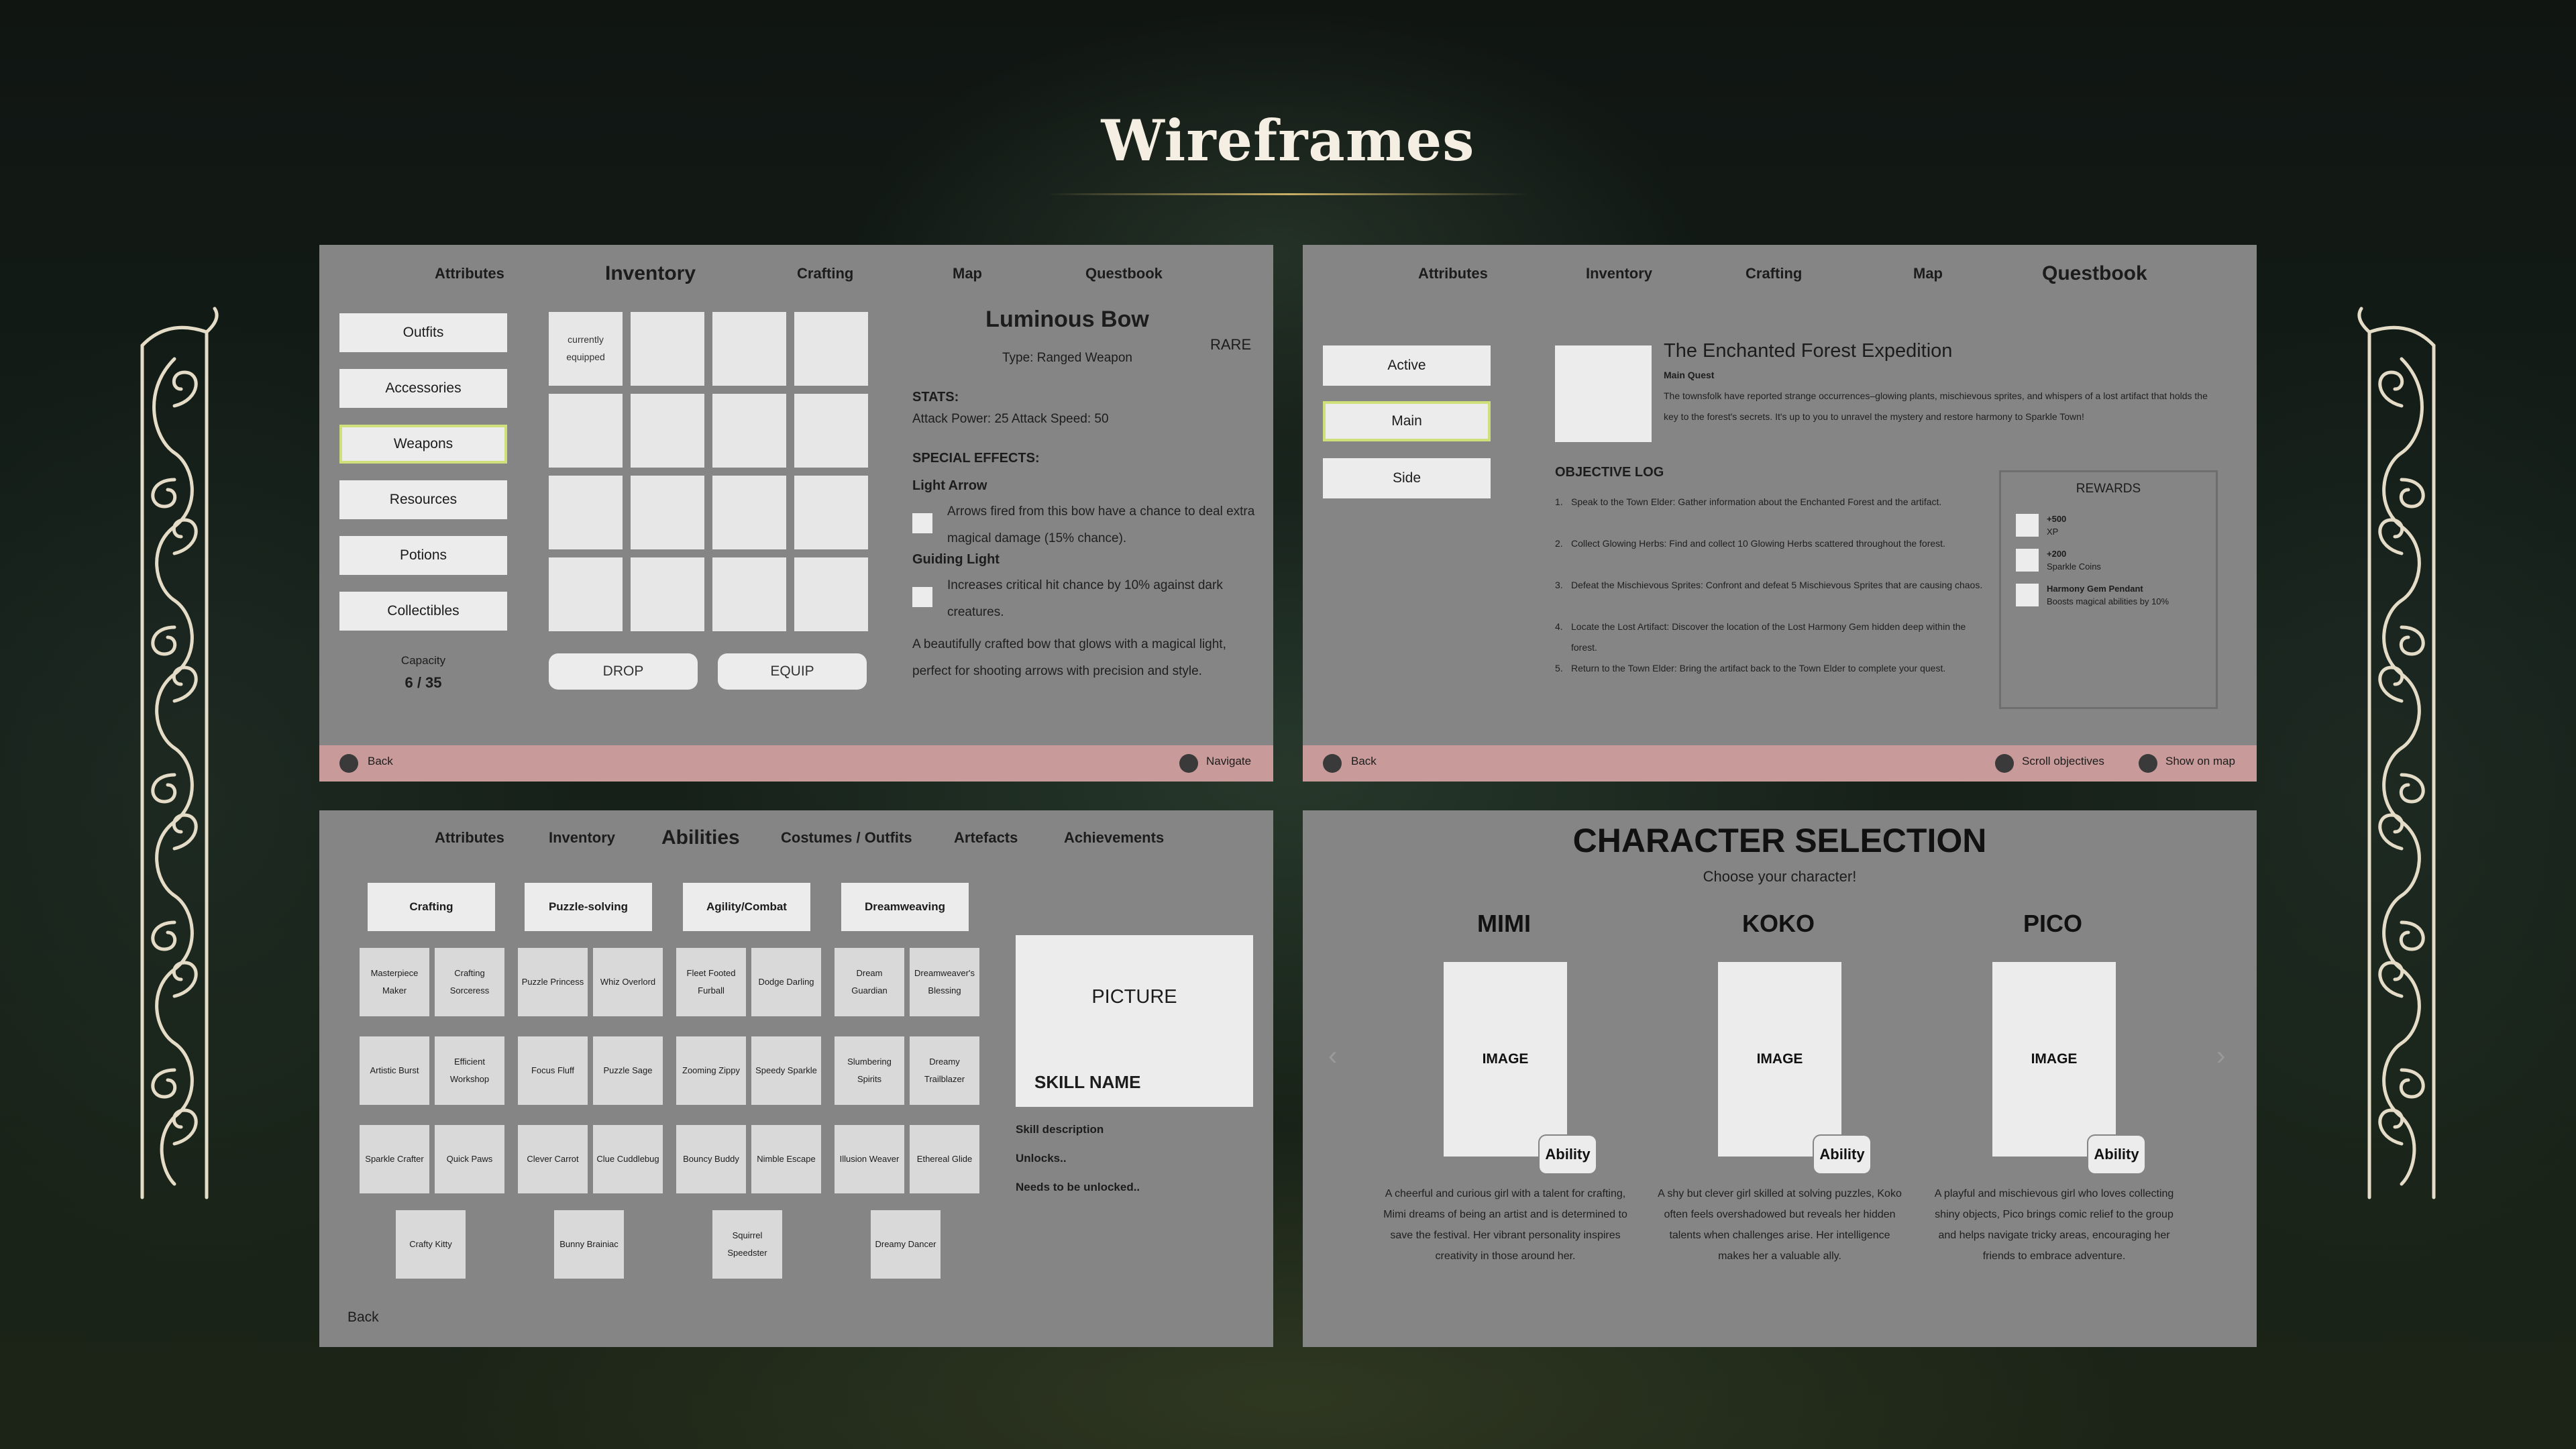 The height and width of the screenshot is (1449, 2576). I want to click on ability-category-crafting: Crafting, so click(431, 907).